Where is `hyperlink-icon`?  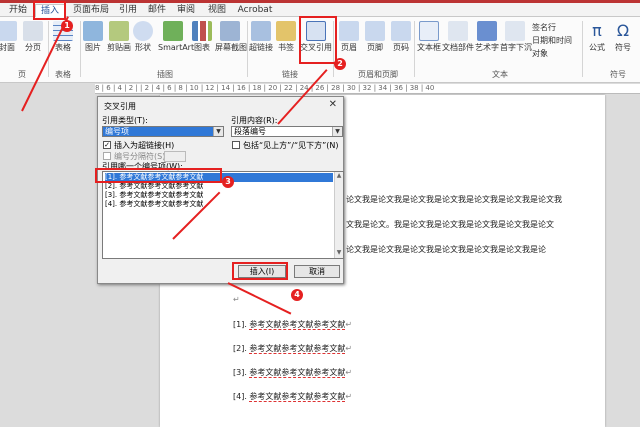
hyperlink-icon is located at coordinates (261, 31).